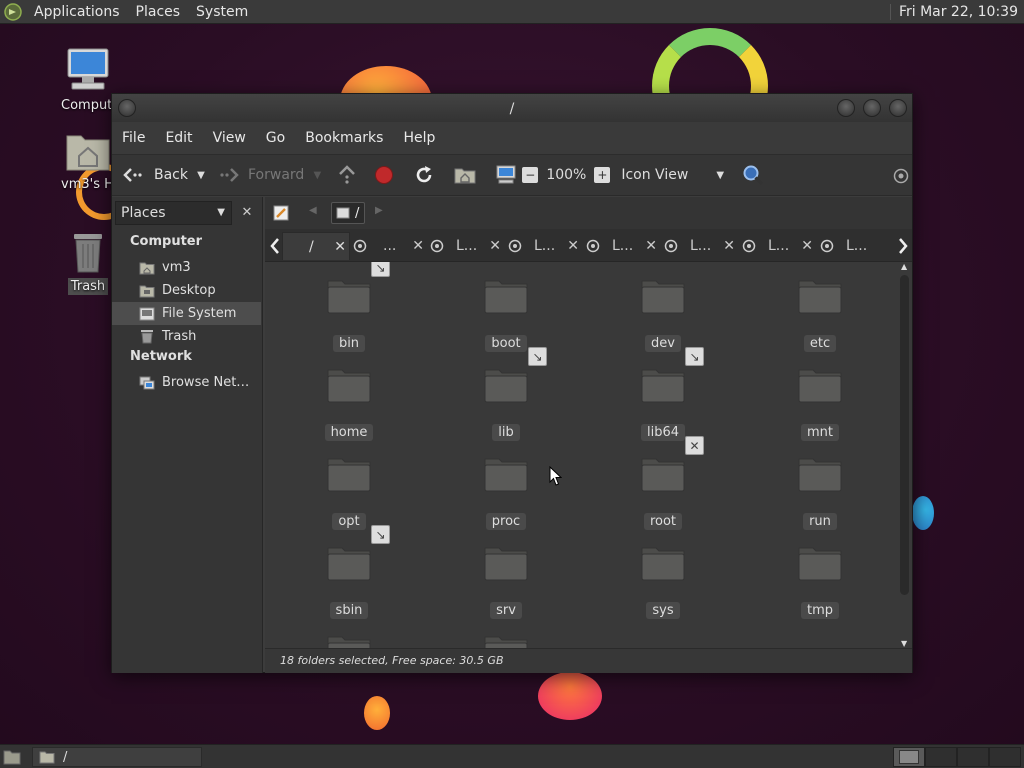 The image size is (1024, 768). I want to click on folder-icon, so click(663, 385).